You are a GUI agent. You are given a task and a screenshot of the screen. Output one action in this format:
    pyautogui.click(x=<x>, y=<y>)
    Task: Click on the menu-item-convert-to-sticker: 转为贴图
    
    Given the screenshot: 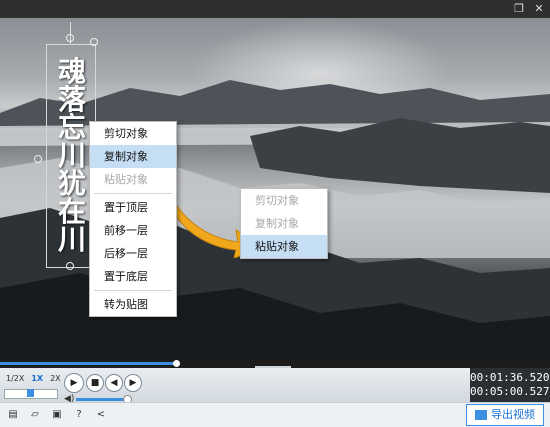 What is the action you would take?
    pyautogui.click(x=133, y=304)
    